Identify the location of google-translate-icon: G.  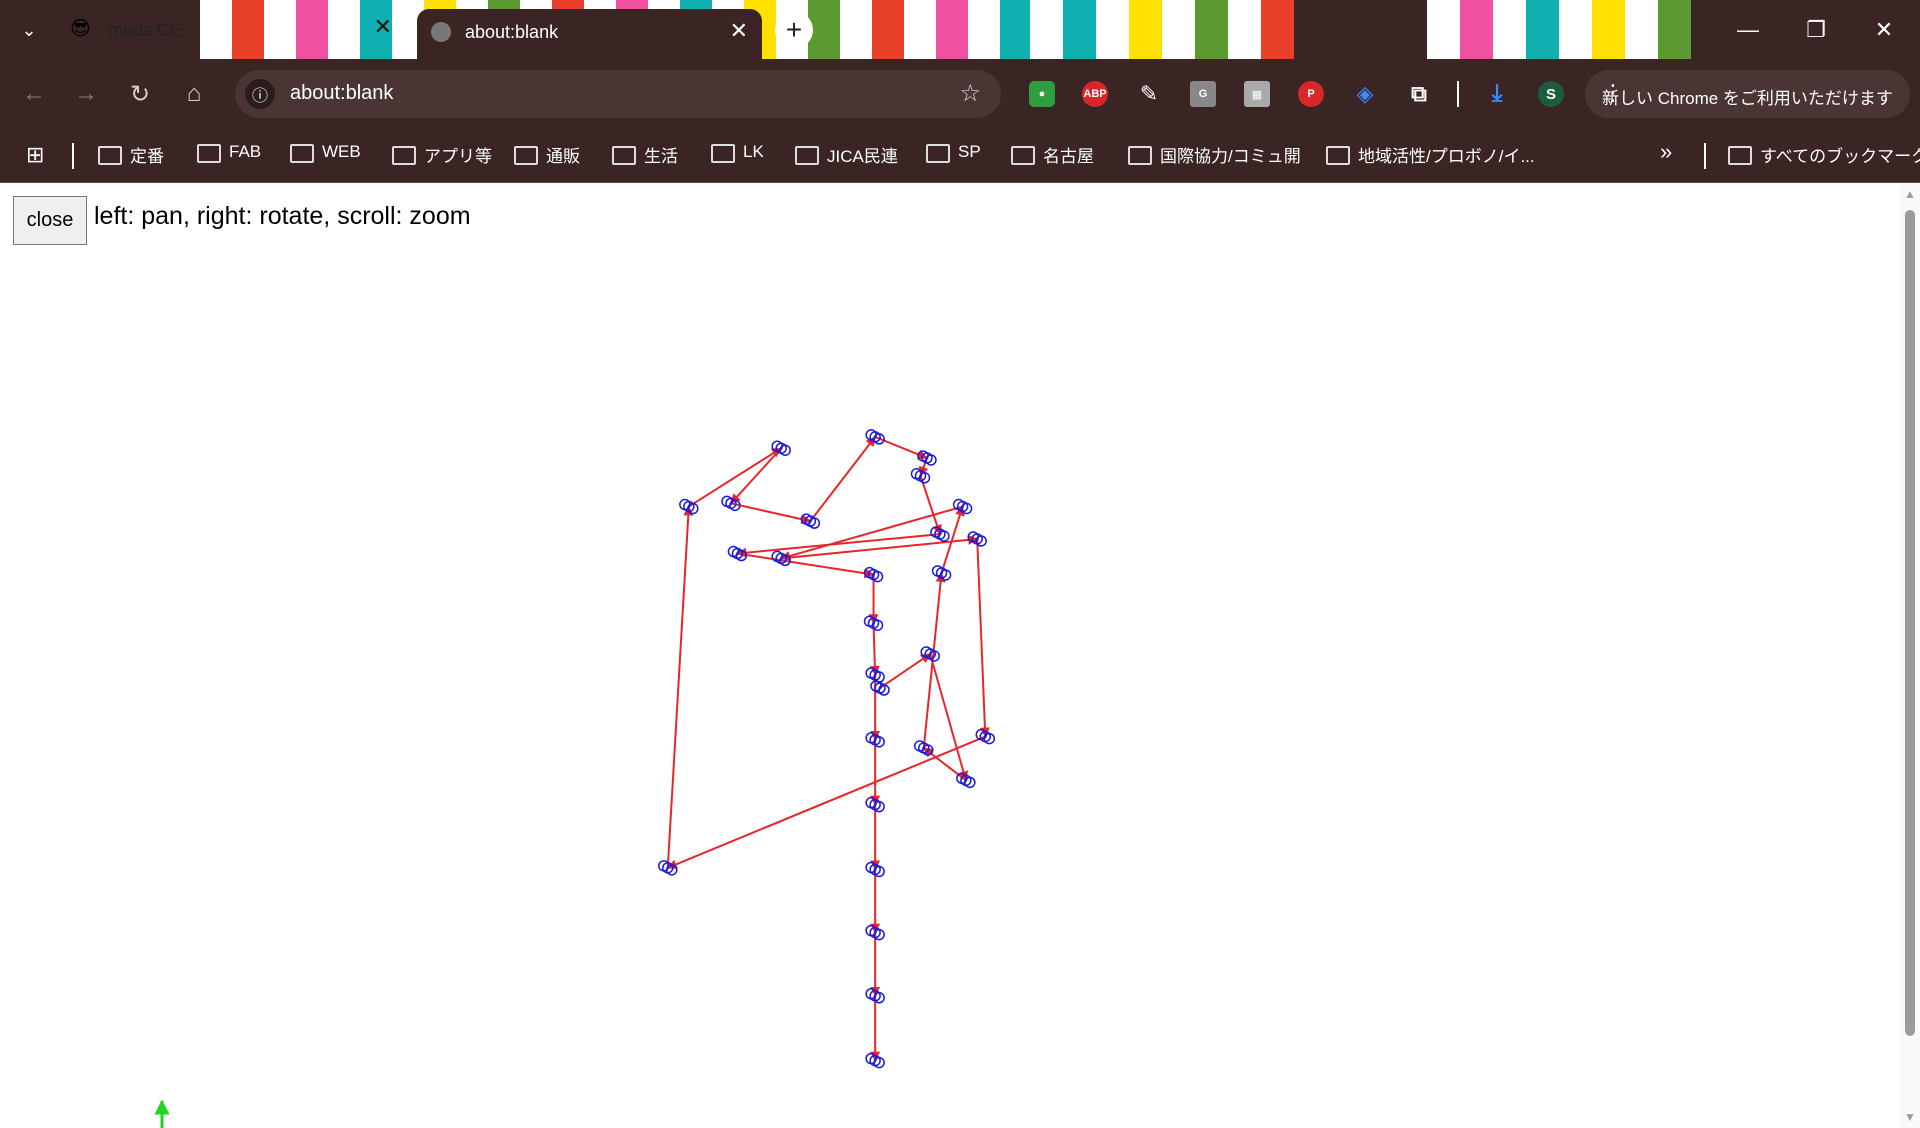
(1203, 94).